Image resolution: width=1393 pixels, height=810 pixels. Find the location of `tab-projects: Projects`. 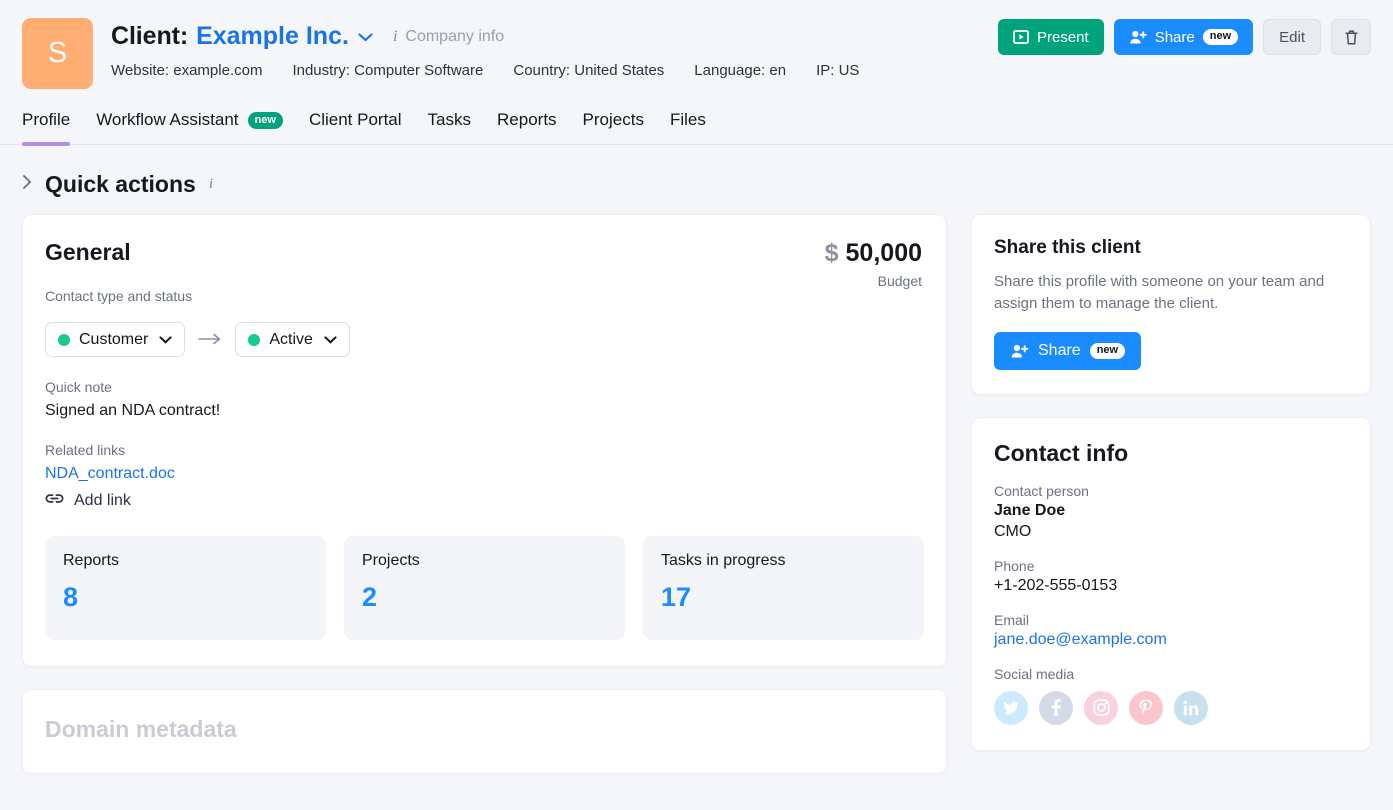

tab-projects: Projects is located at coordinates (613, 127).